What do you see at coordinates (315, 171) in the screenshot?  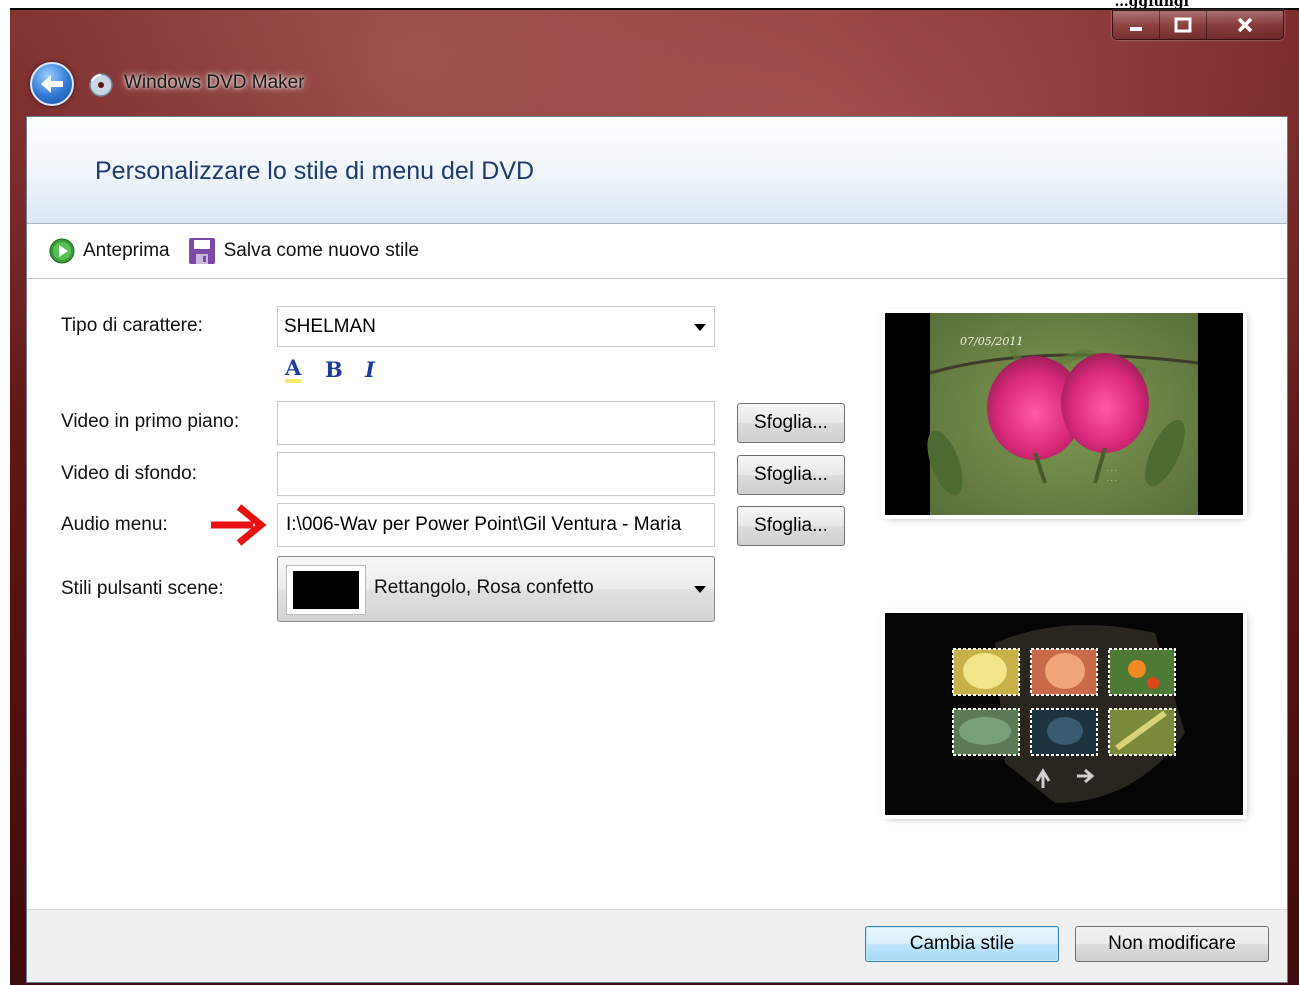 I see `page-title: Personalizzare lo stile di menu del DVD` at bounding box center [315, 171].